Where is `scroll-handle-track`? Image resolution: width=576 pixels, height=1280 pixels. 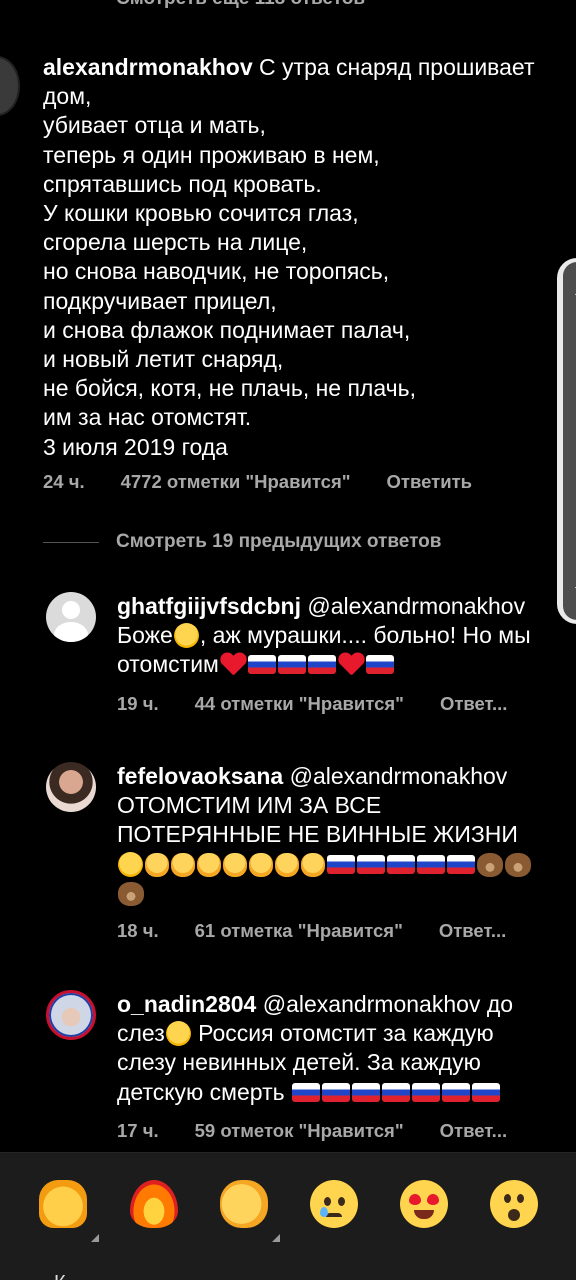
scroll-handle-track is located at coordinates (569, 441).